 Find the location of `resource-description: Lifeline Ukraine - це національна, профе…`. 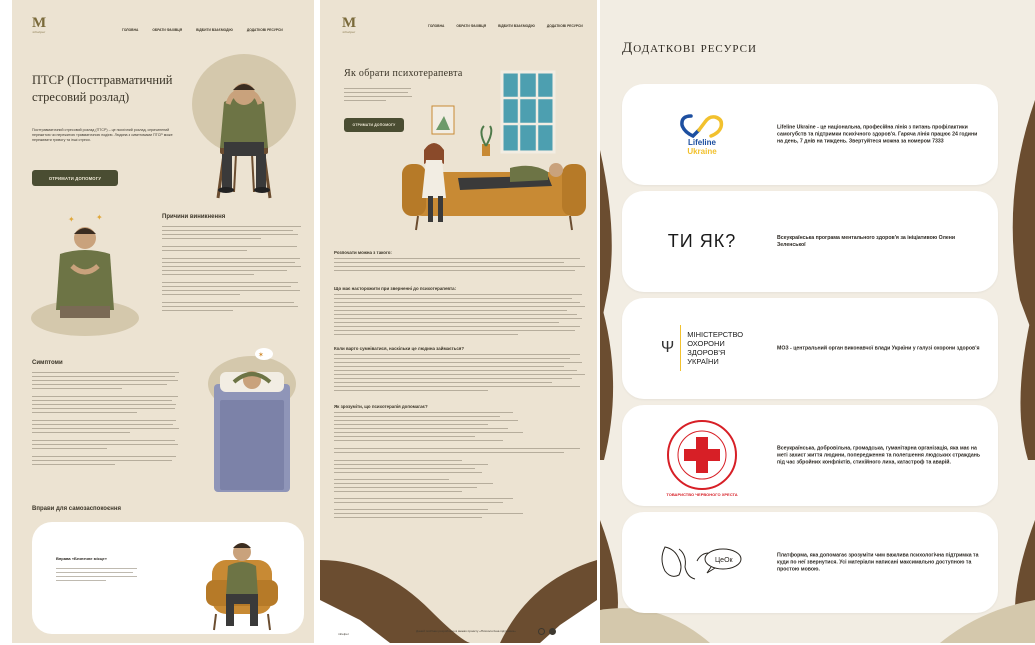

resource-description: Lifeline Ukraine - це національна, профе… is located at coordinates (877, 134).